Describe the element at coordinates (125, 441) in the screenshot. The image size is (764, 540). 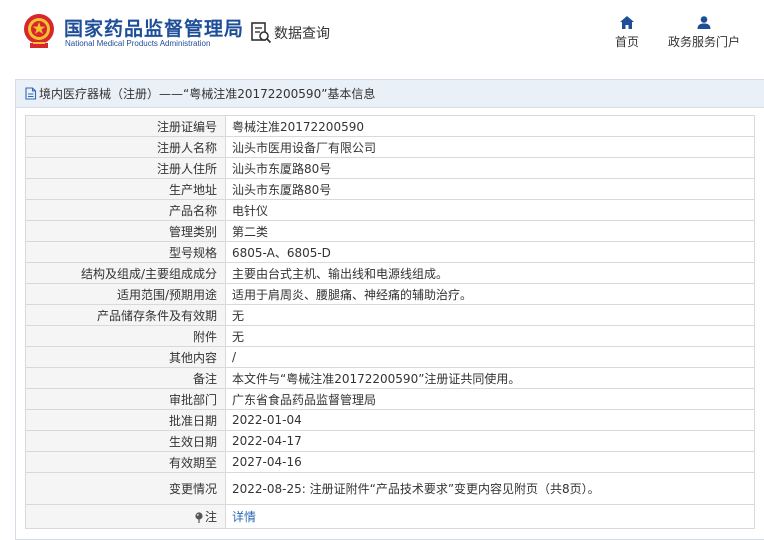
I see `row-label: 生效日期` at that location.